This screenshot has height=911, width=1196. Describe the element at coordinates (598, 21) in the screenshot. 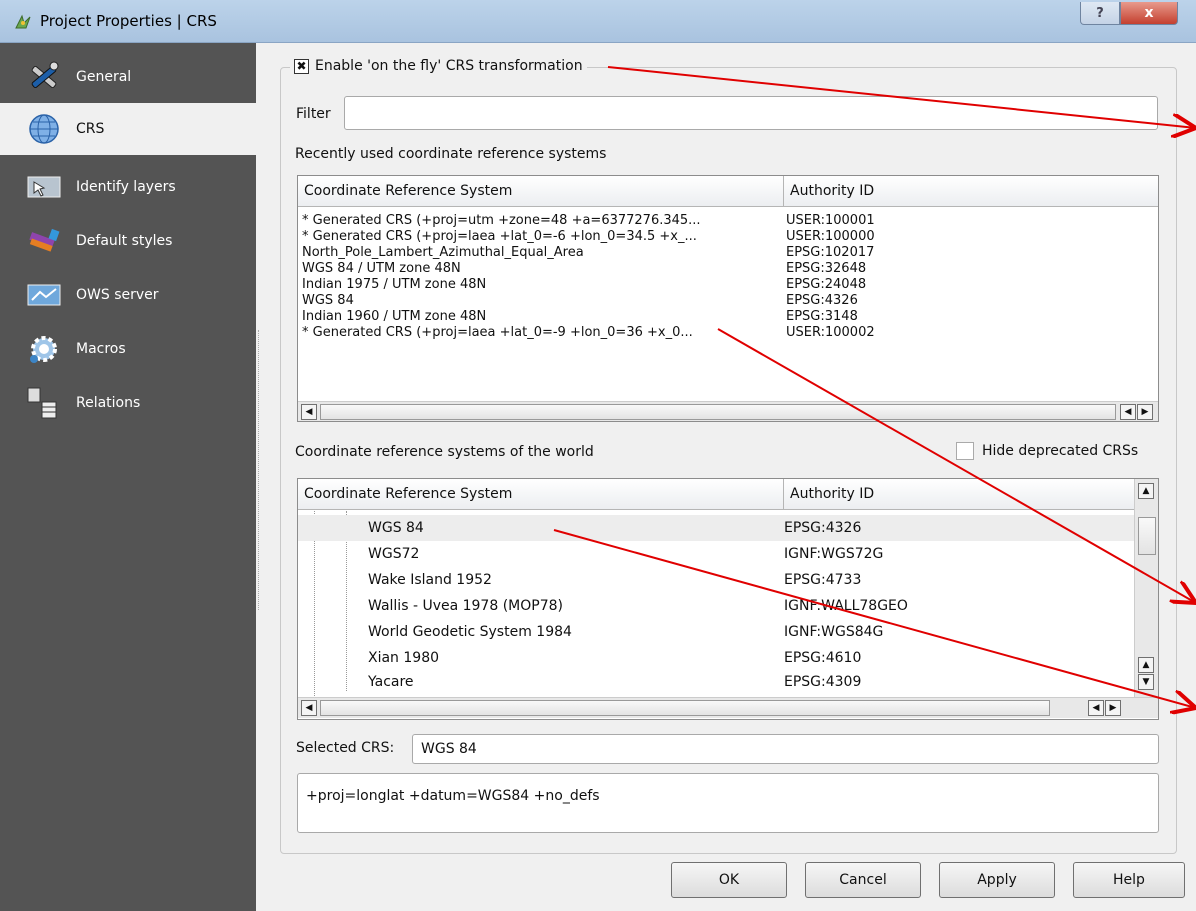

I see `title-bar: Project Properties | CRS ? x` at that location.